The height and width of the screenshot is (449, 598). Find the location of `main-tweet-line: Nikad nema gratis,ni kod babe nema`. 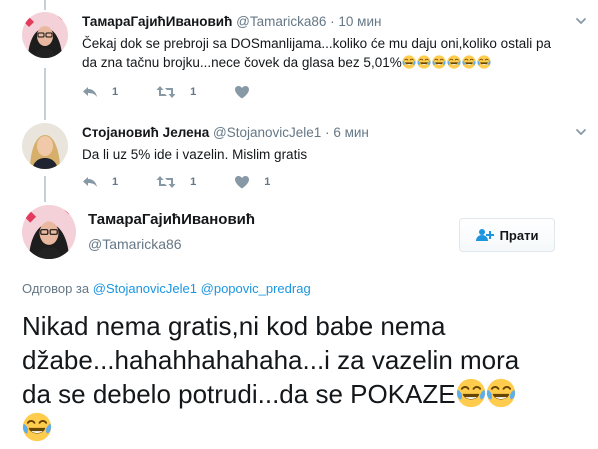

main-tweet-line: Nikad nema gratis,ni kod babe nema is located at coordinates (234, 326).